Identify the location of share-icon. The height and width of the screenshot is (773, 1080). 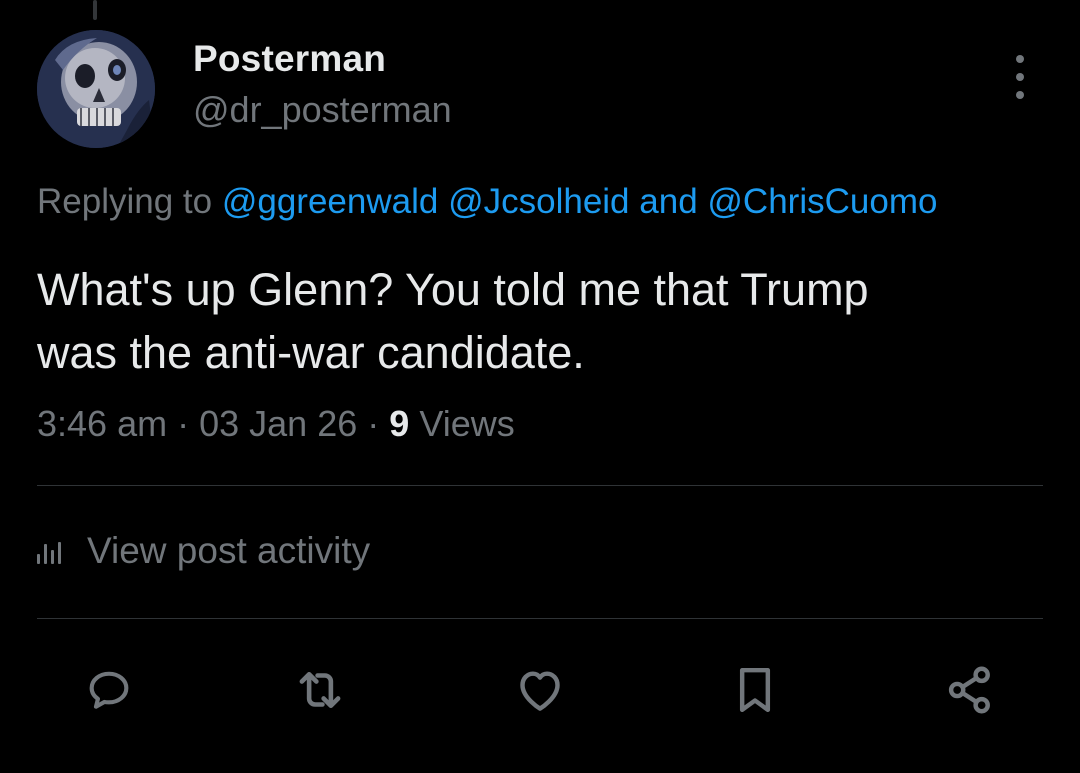
(969, 690).